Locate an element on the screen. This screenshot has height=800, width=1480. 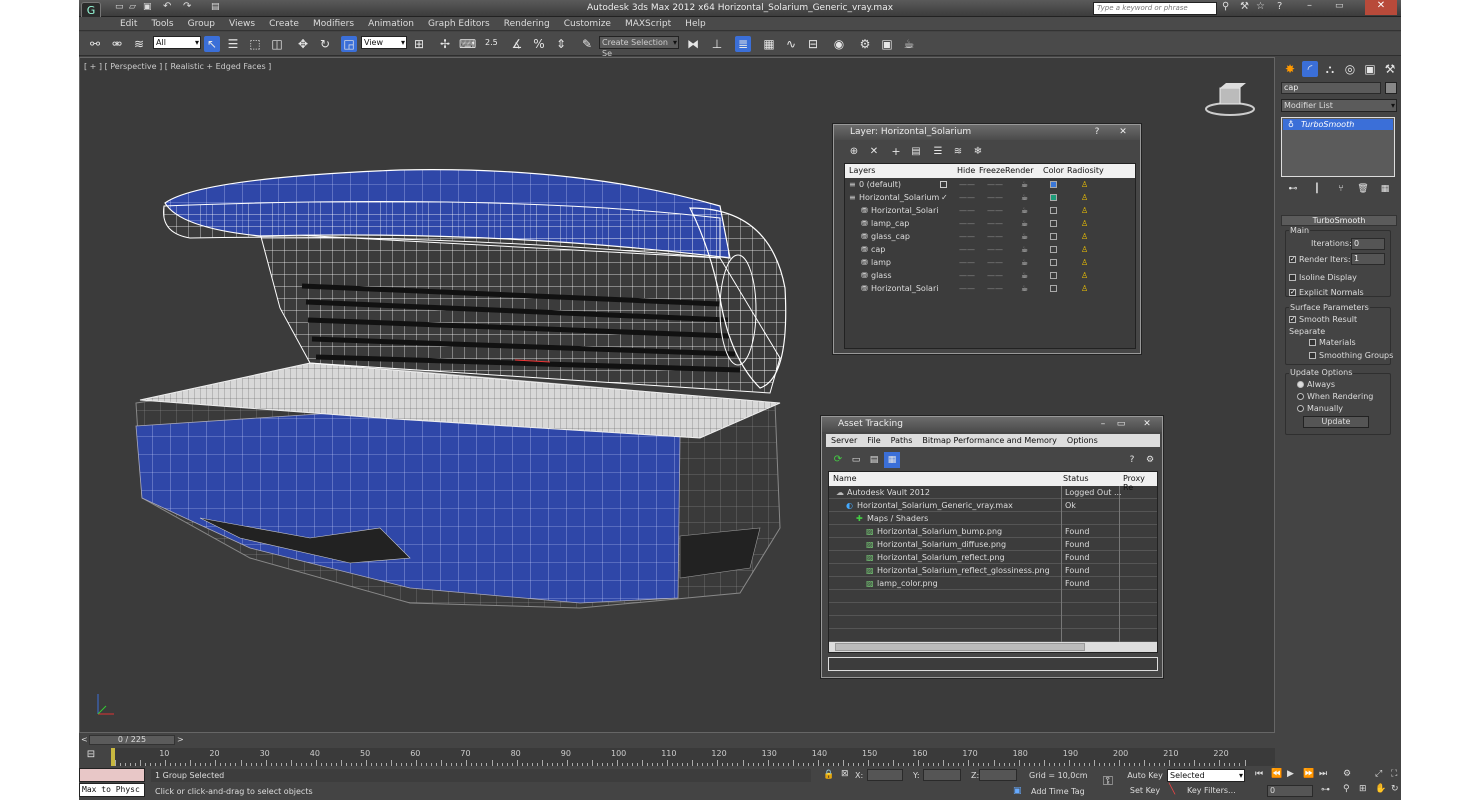
rect-selection-icon: ⬚ is located at coordinates (255, 44).